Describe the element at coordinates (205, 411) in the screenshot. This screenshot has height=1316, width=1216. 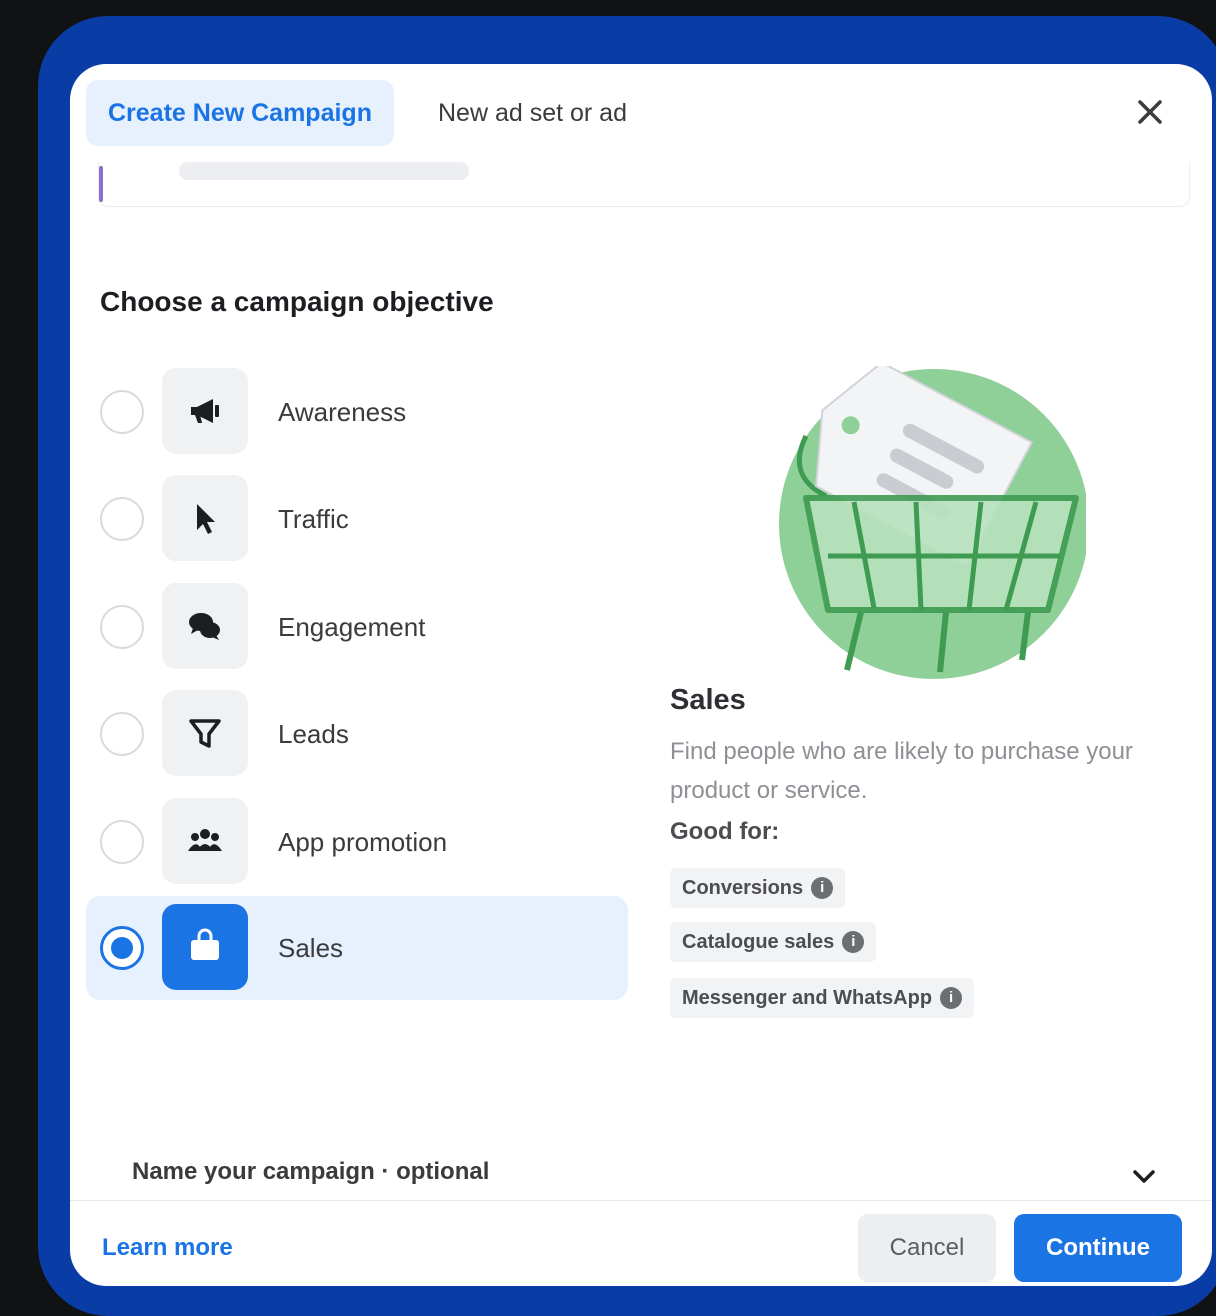
I see `megaphone-icon` at that location.